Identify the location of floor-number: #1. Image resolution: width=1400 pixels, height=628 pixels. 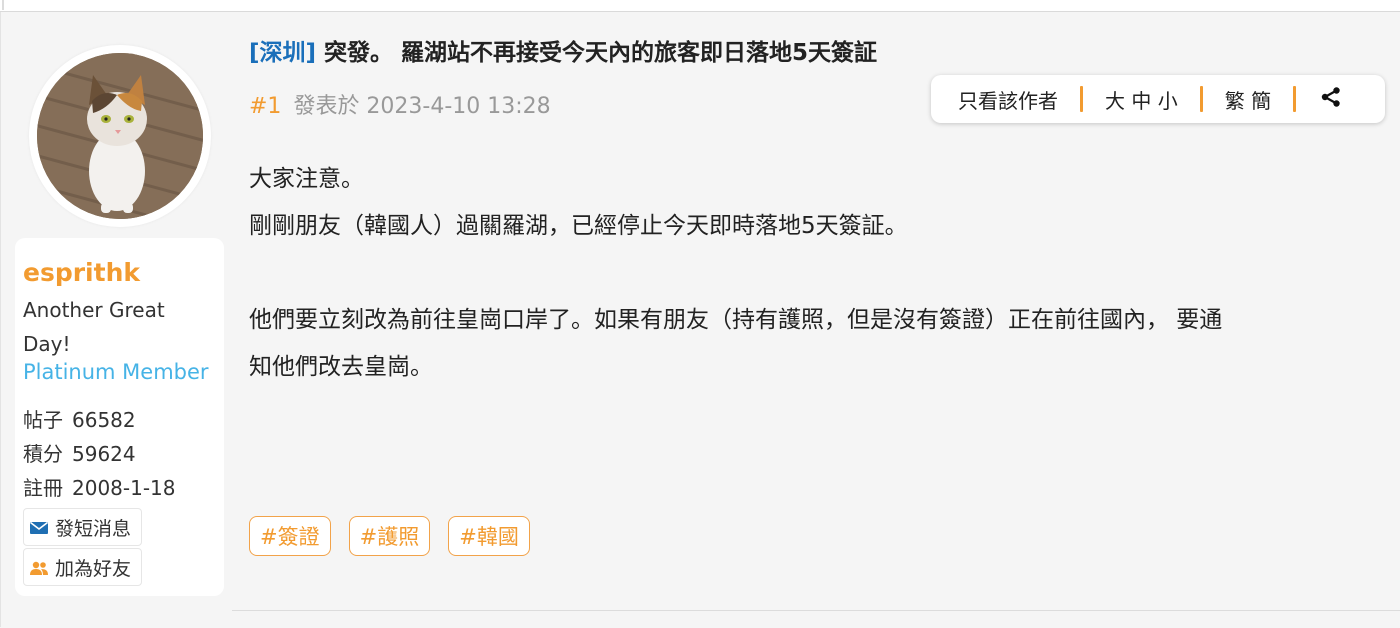
(265, 106).